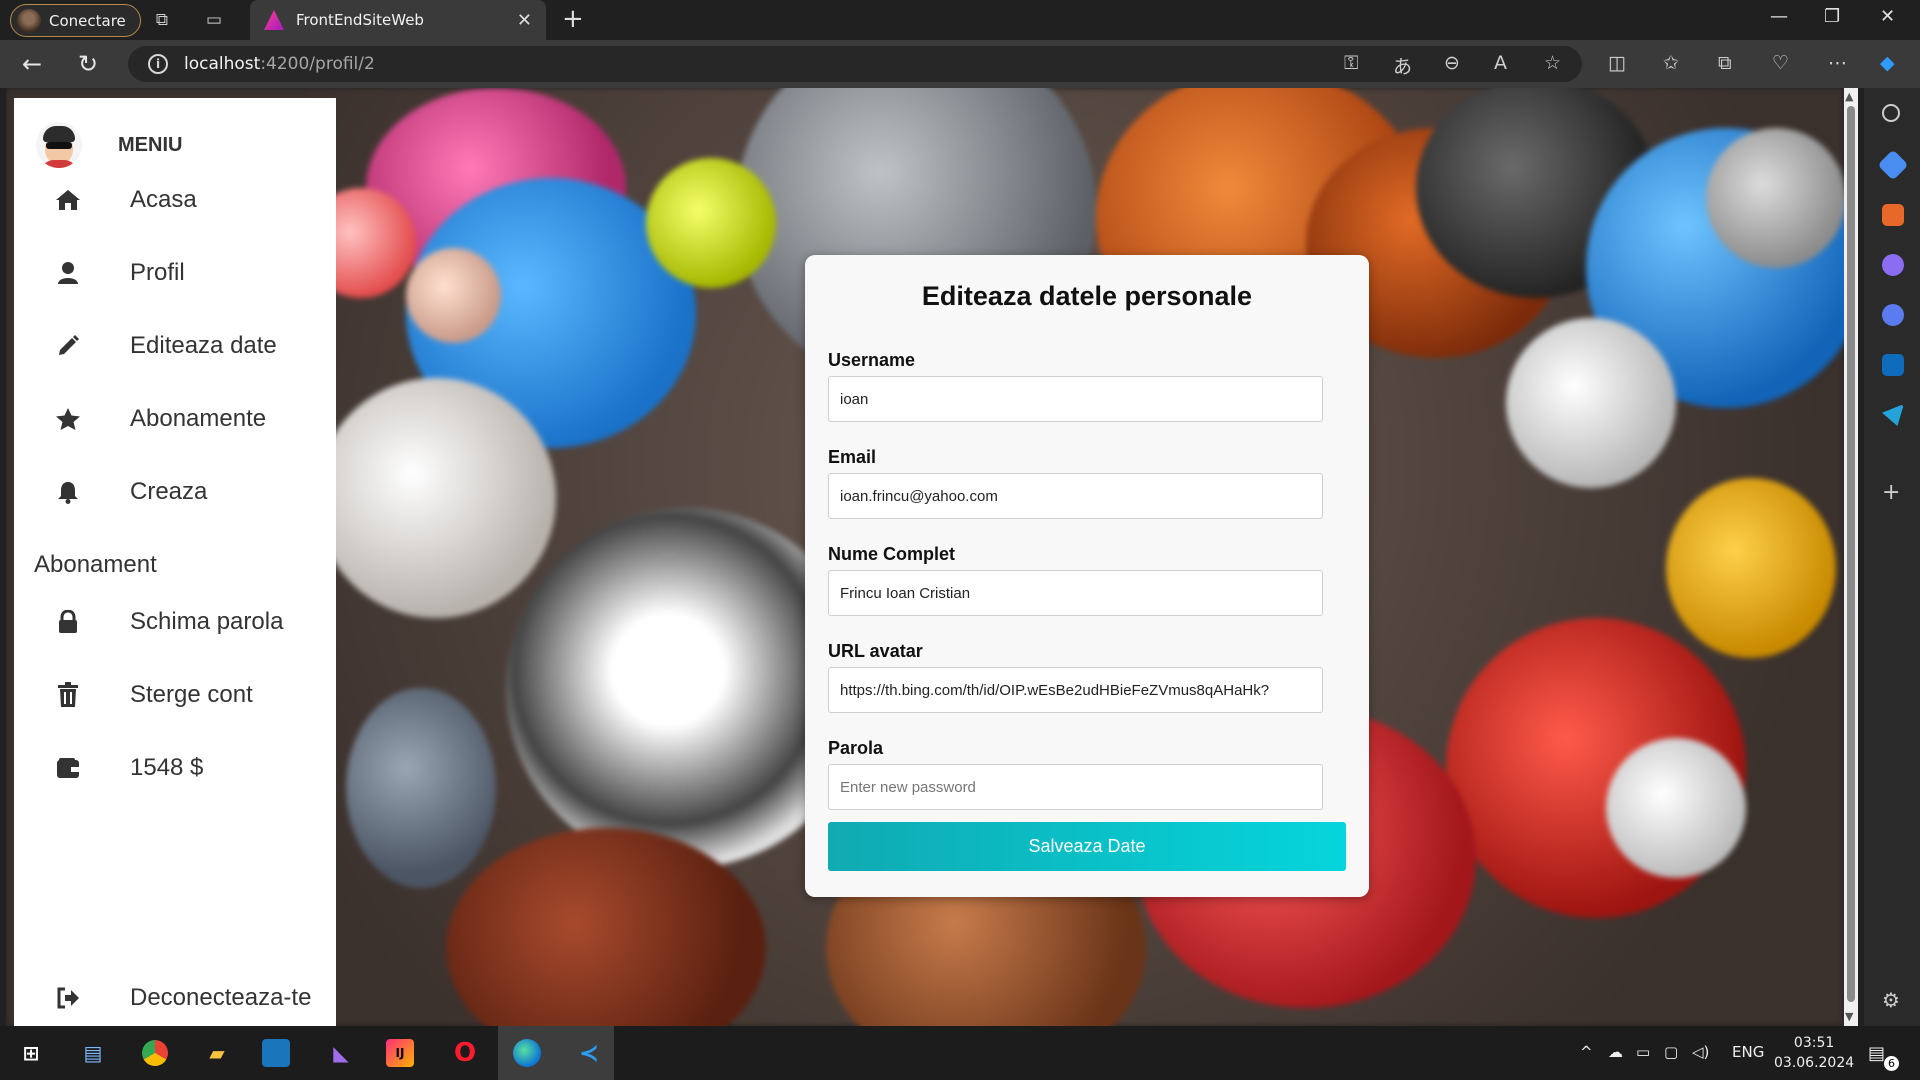 The image size is (1920, 1080). What do you see at coordinates (1893, 165) in the screenshot?
I see `shopping-tag-icon` at bounding box center [1893, 165].